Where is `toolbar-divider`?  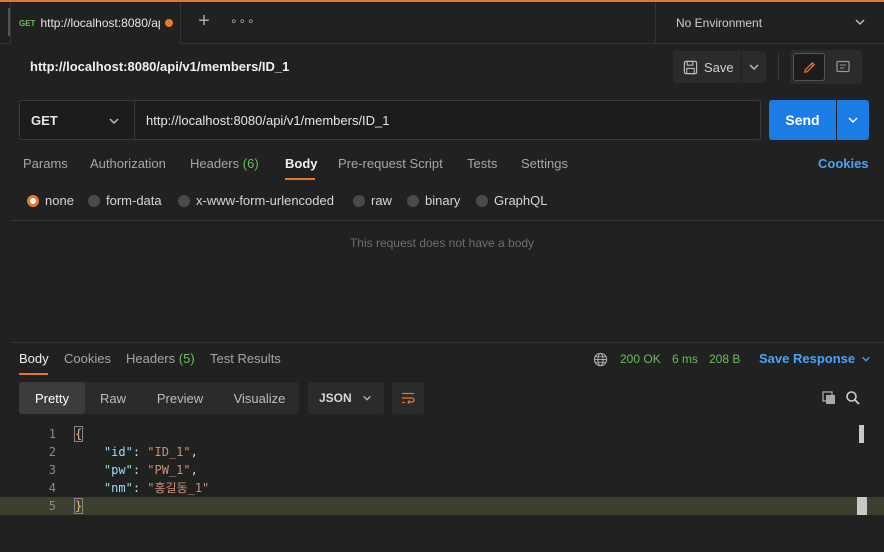 toolbar-divider is located at coordinates (778, 67).